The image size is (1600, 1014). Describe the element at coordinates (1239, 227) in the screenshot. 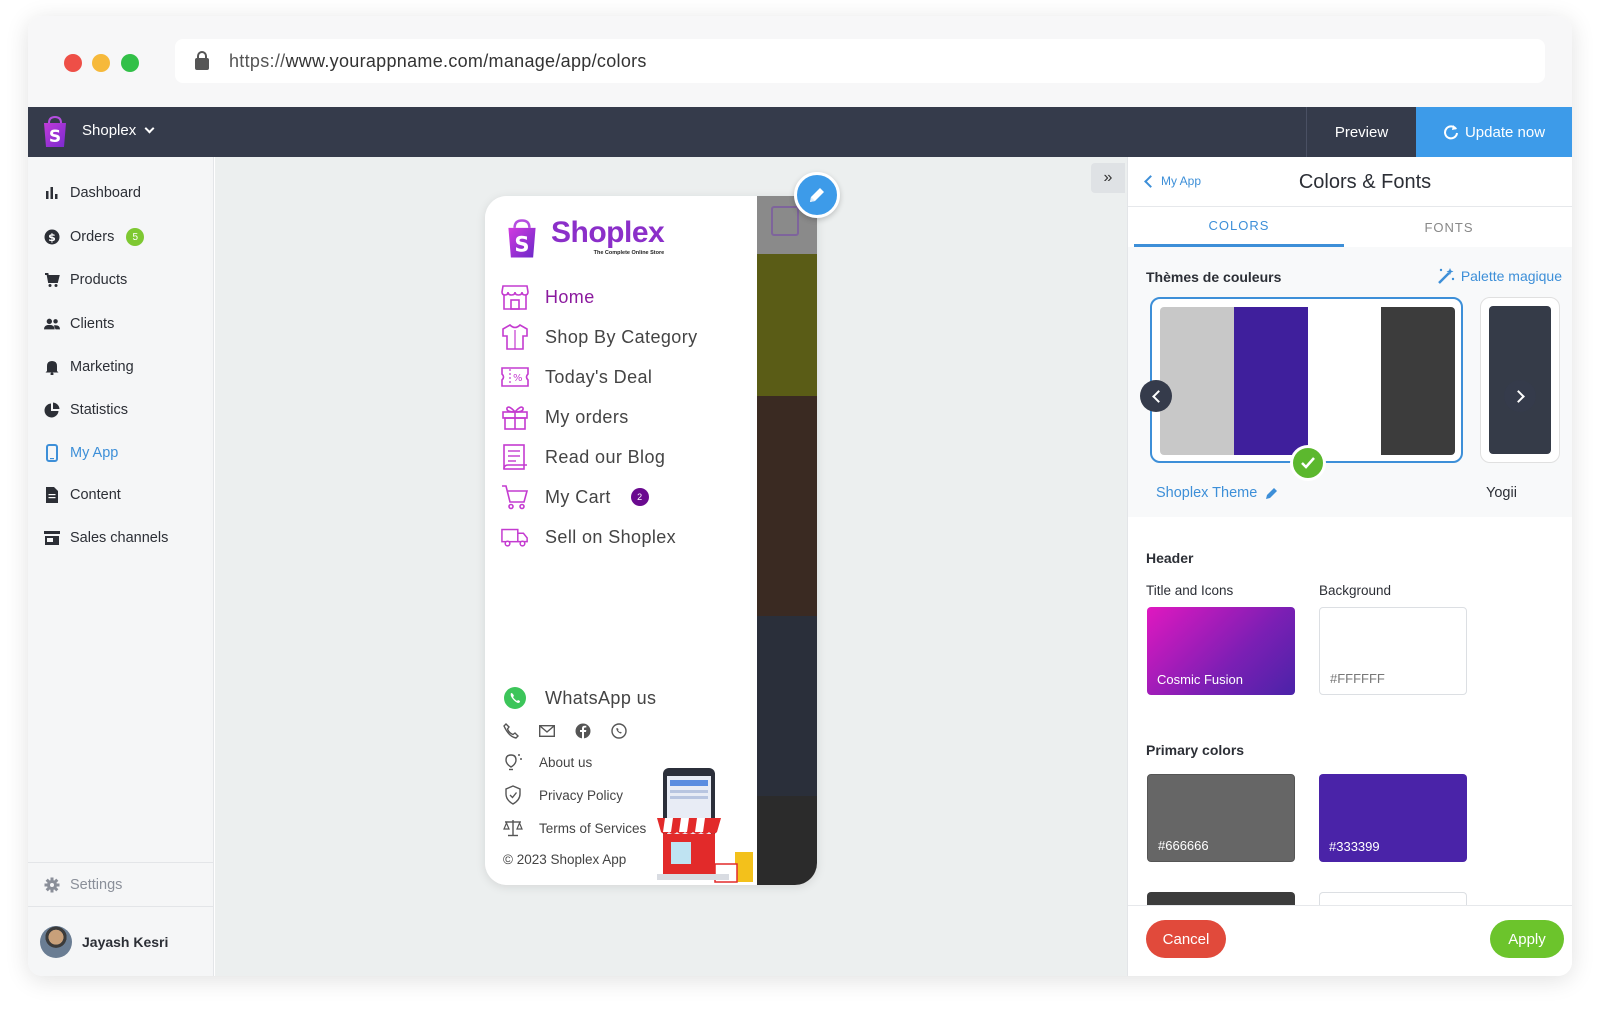

I see `tab-colors: COLORS` at that location.